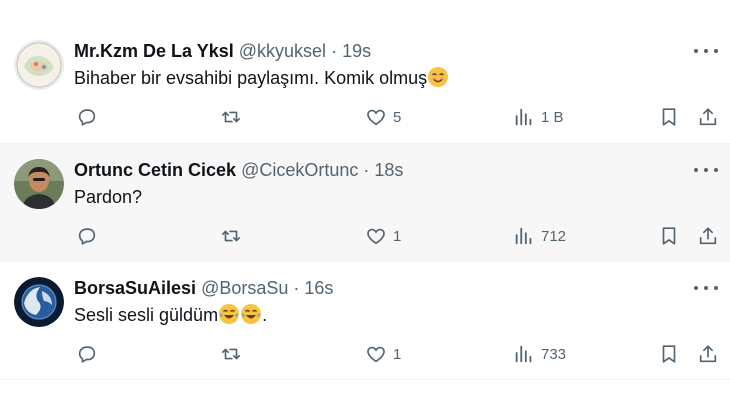 This screenshot has width=730, height=420. What do you see at coordinates (554, 354) in the screenshot?
I see `view-count: 733` at bounding box center [554, 354].